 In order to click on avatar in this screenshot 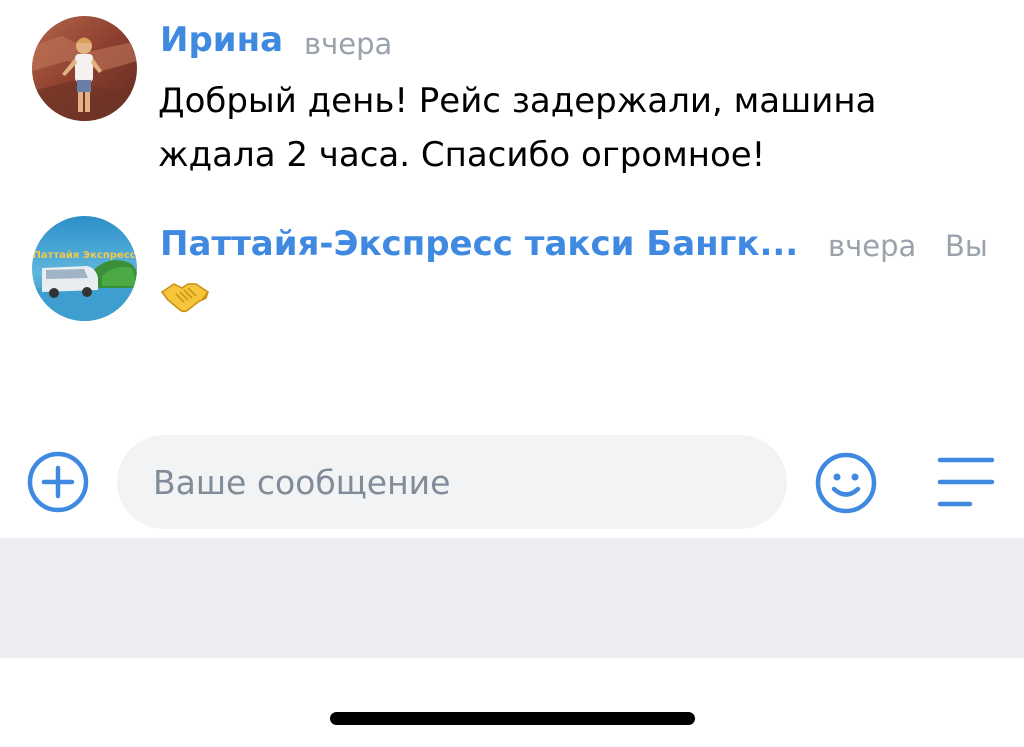, I will do `click(84, 68)`.